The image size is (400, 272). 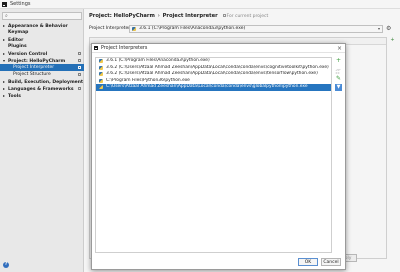 What do you see at coordinates (338, 87) in the screenshot?
I see `filter-icon: ▼` at bounding box center [338, 87].